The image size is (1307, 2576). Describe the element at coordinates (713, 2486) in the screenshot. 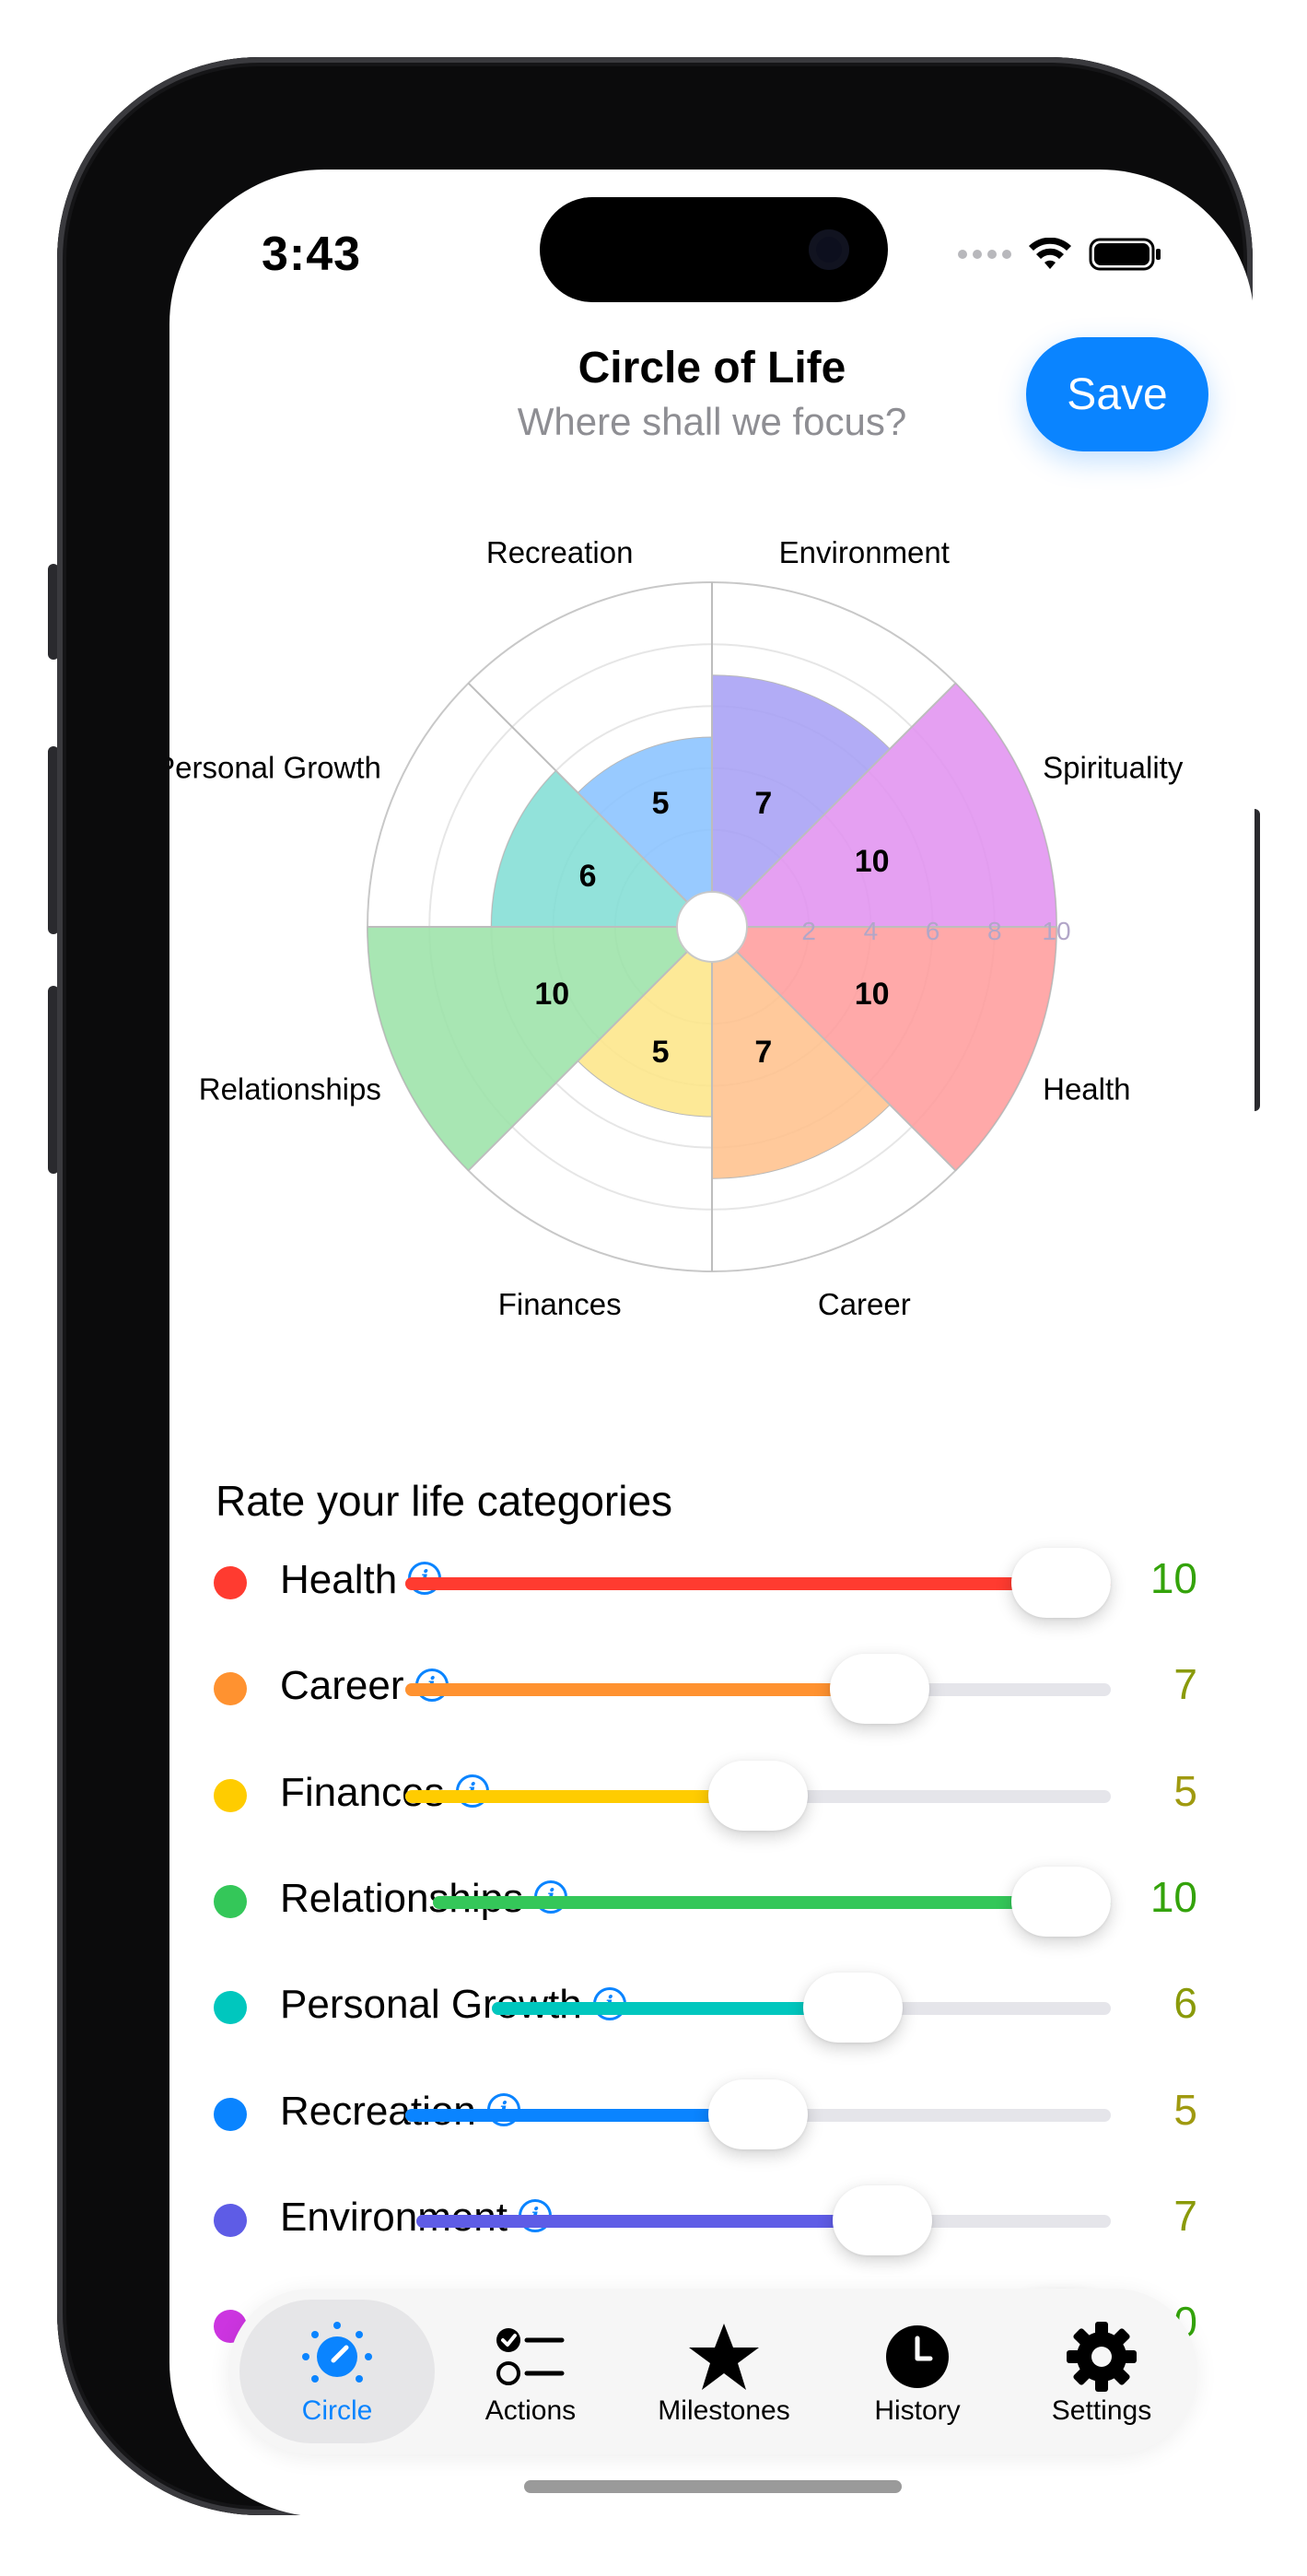

I see `home-indicator` at that location.